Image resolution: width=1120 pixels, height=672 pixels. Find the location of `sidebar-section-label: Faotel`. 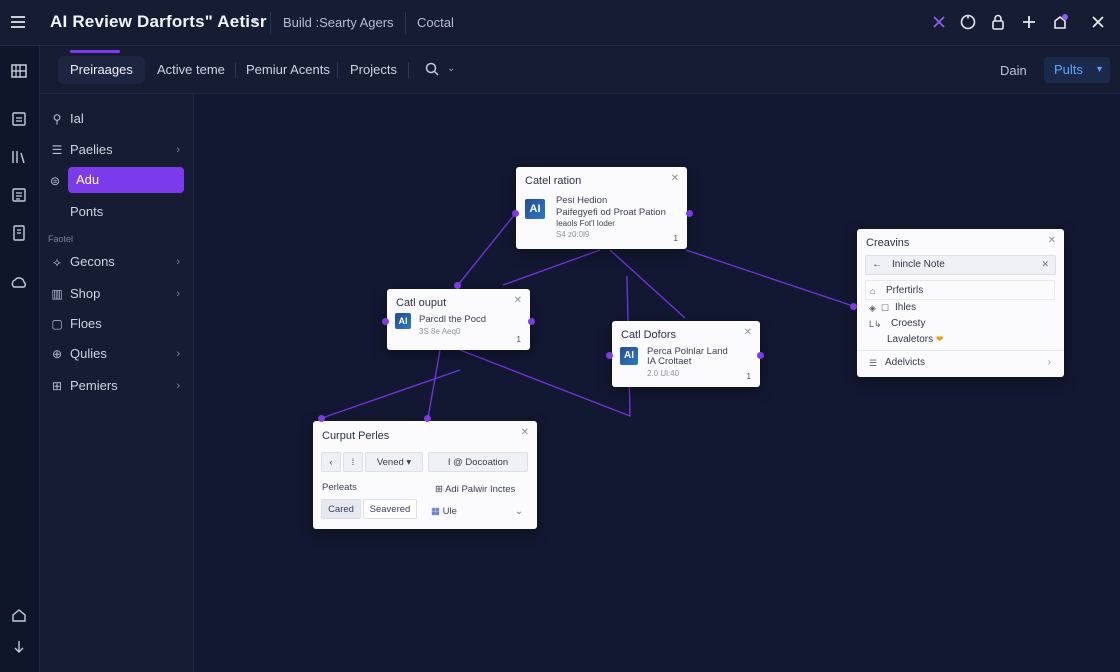

sidebar-section-label: Faotel is located at coordinates (61, 239).